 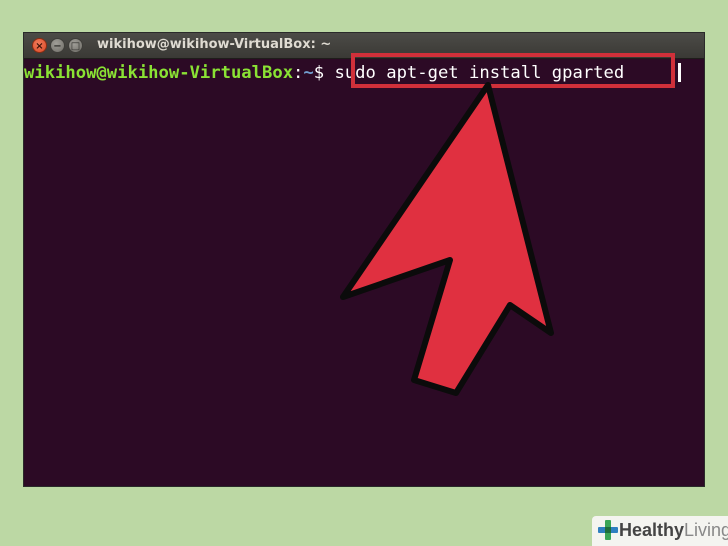 I want to click on plus-cross-icon, so click(x=608, y=530).